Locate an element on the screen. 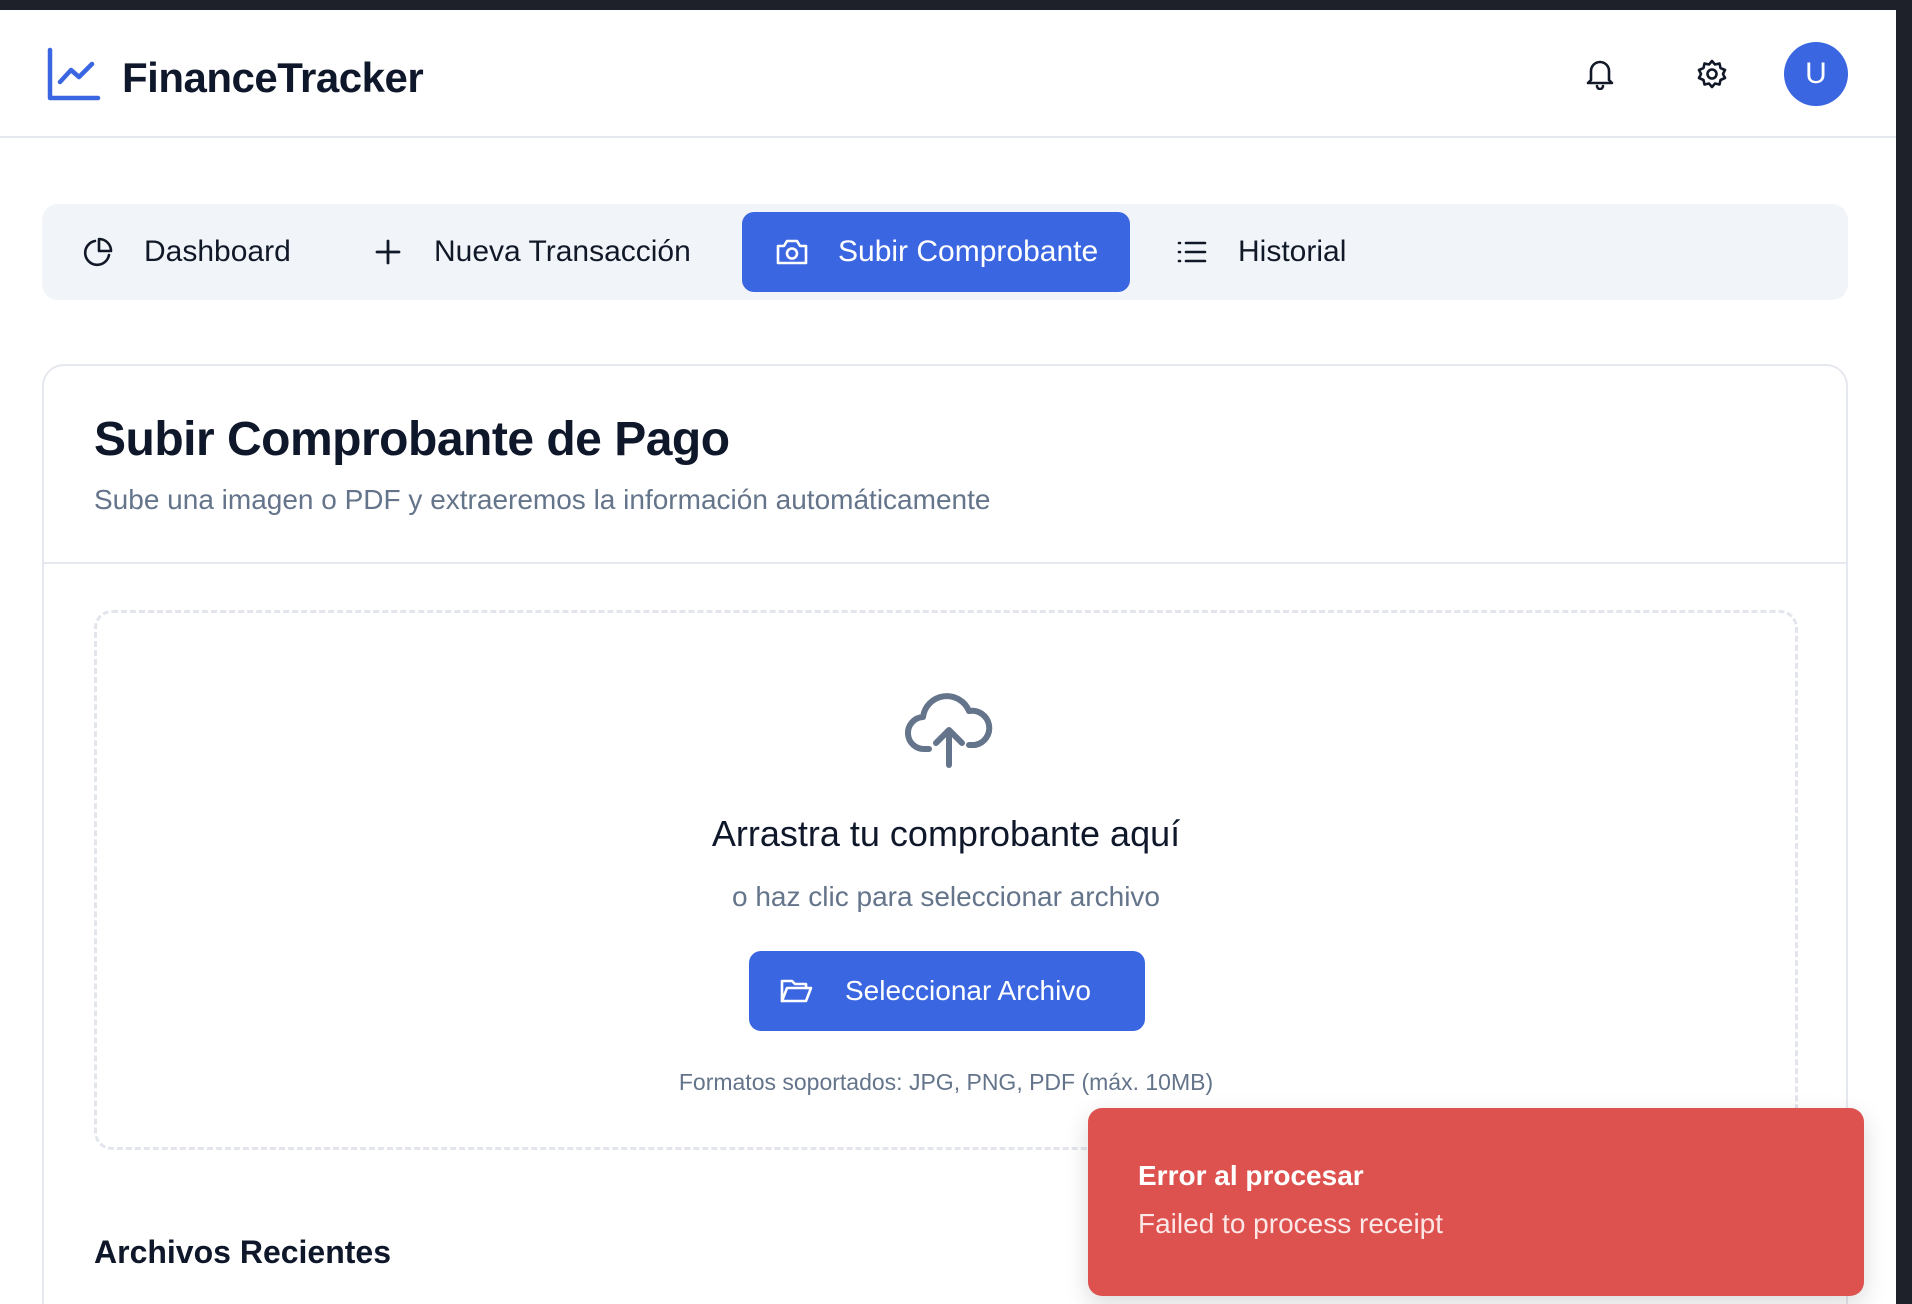 This screenshot has height=1304, width=1912. bell-icon is located at coordinates (1600, 74).